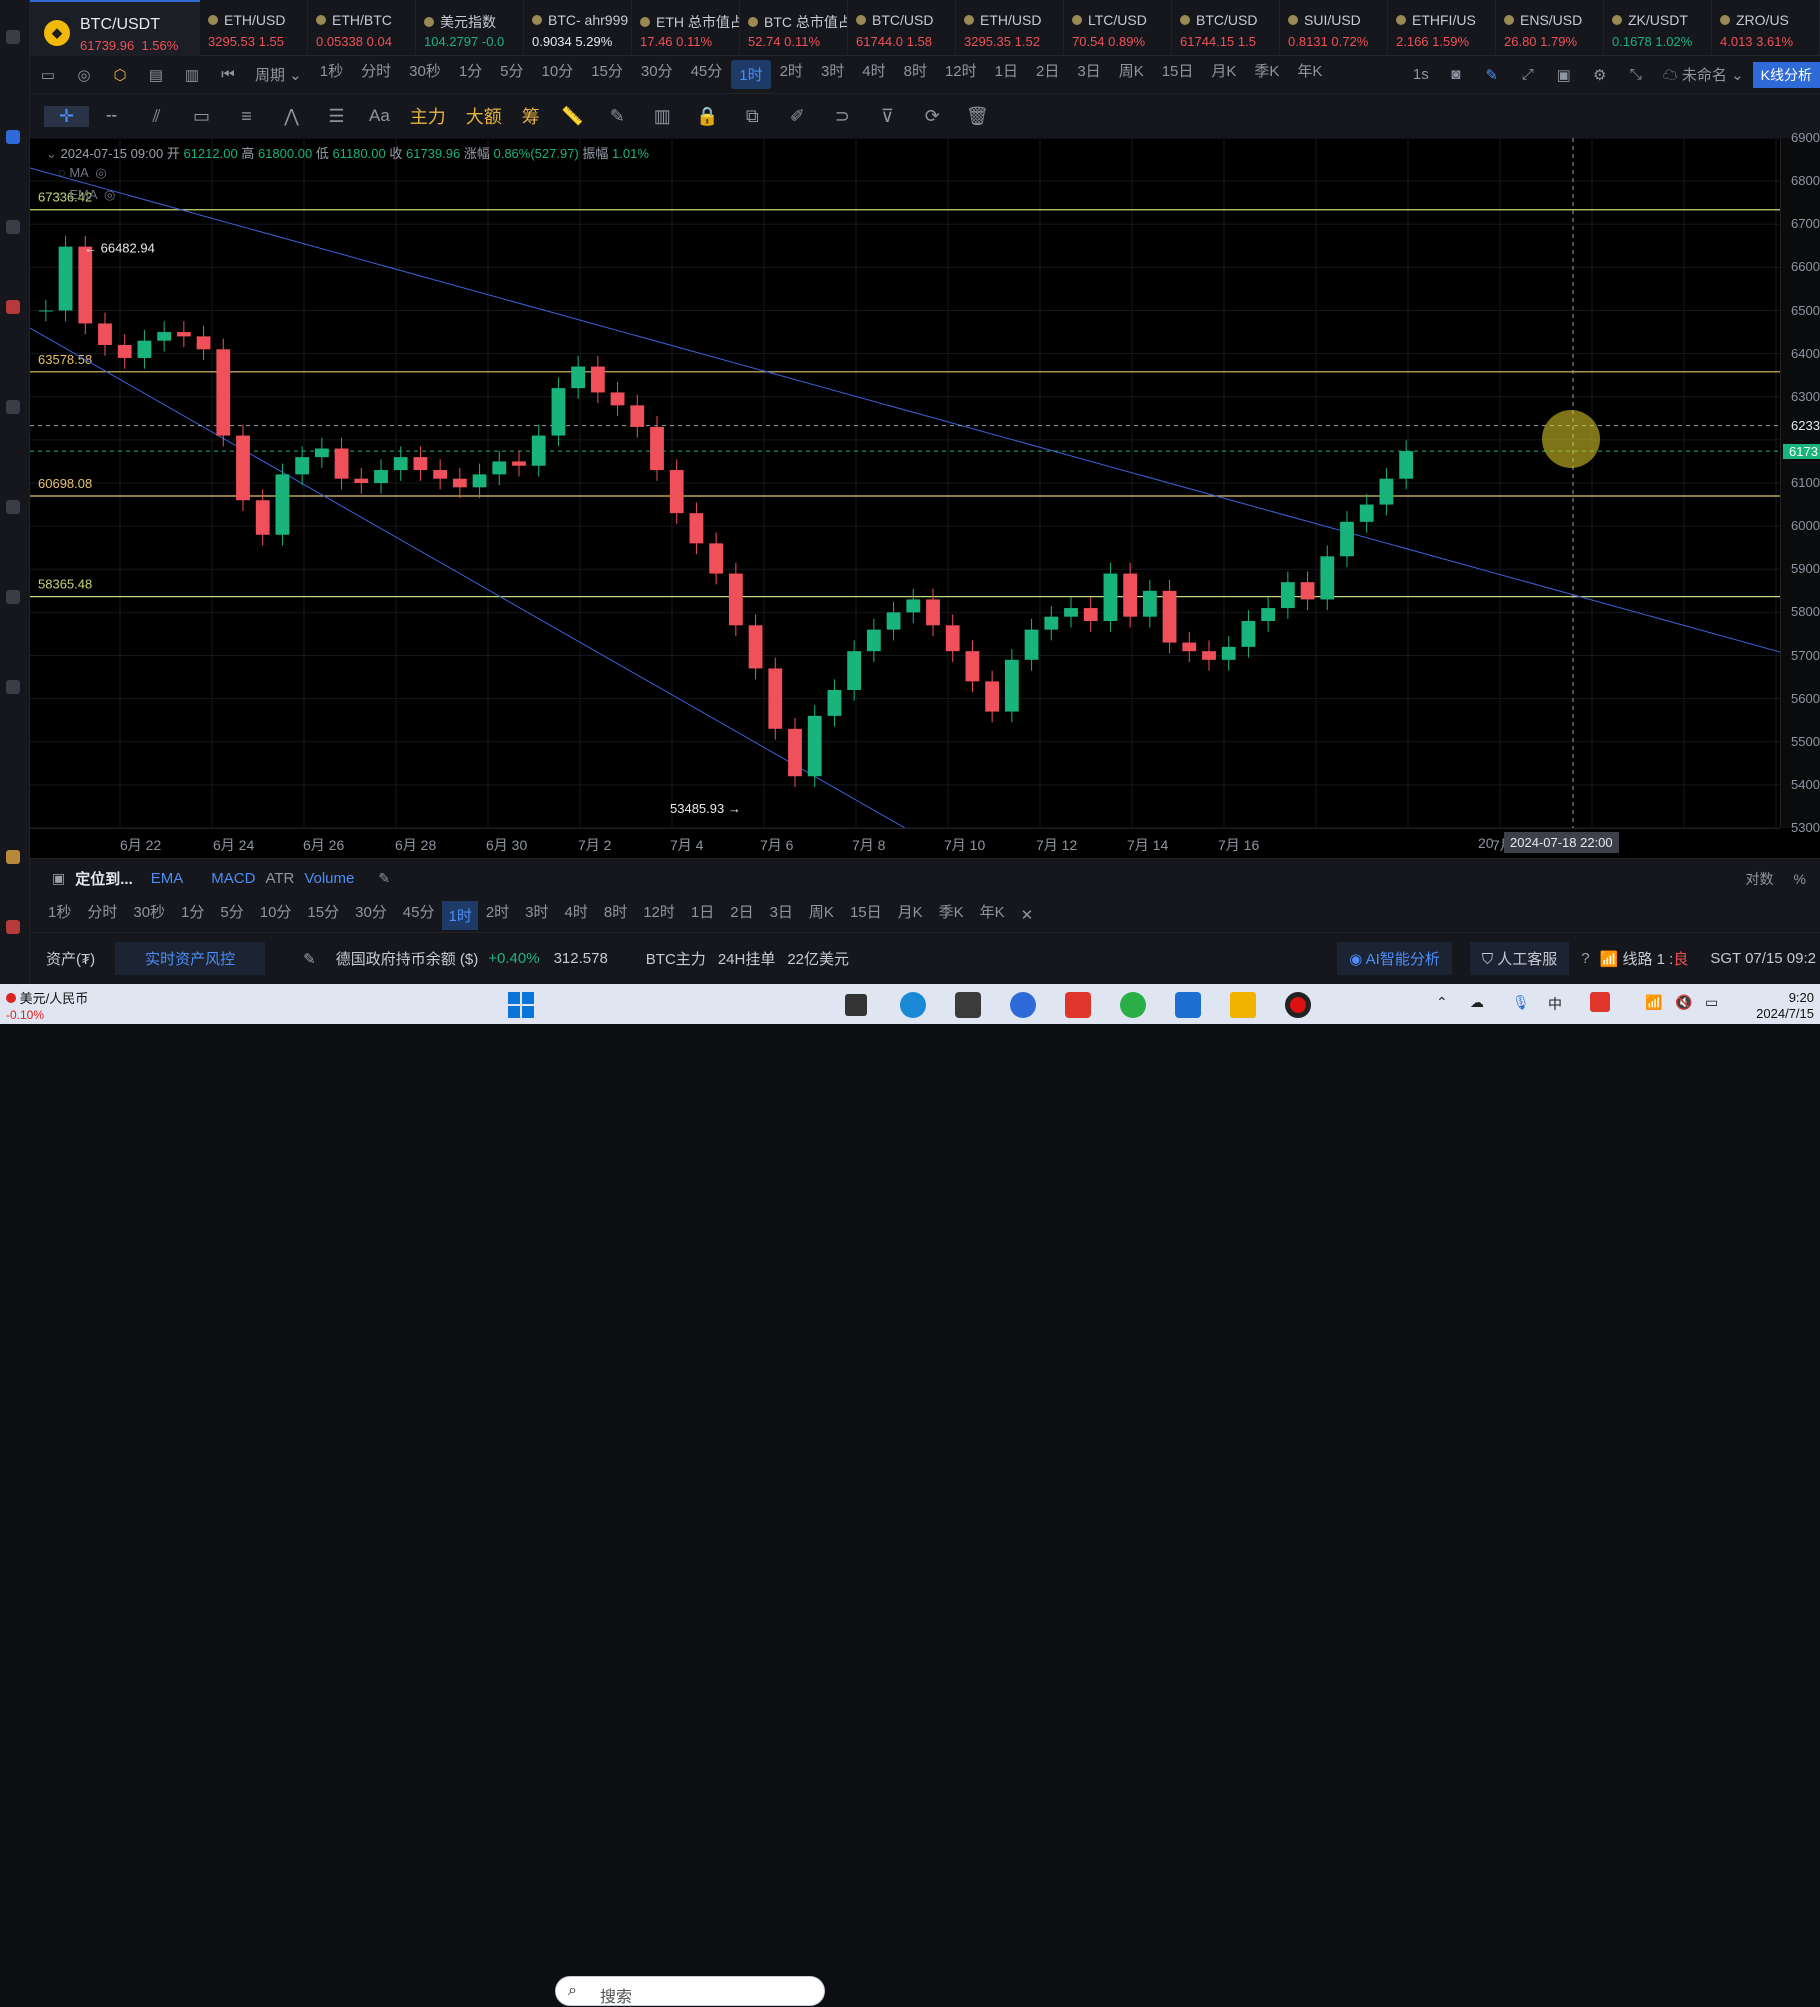  Describe the element at coordinates (1492, 75) in the screenshot. I see `pen-icon: ✎` at that location.